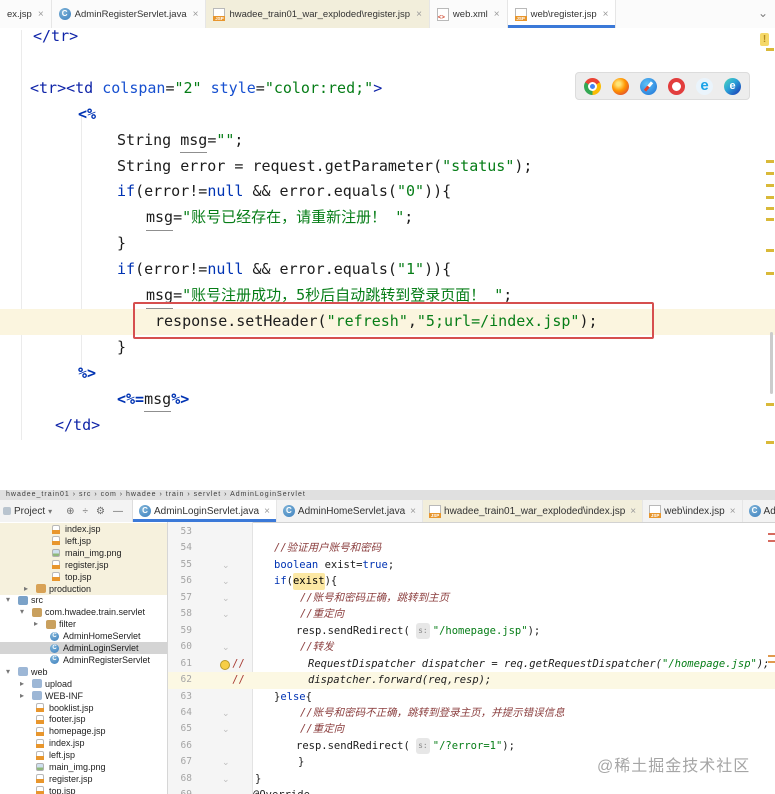 The width and height of the screenshot is (775, 794). Describe the element at coordinates (281, 790) in the screenshot. I see `code-line: @Override` at that location.